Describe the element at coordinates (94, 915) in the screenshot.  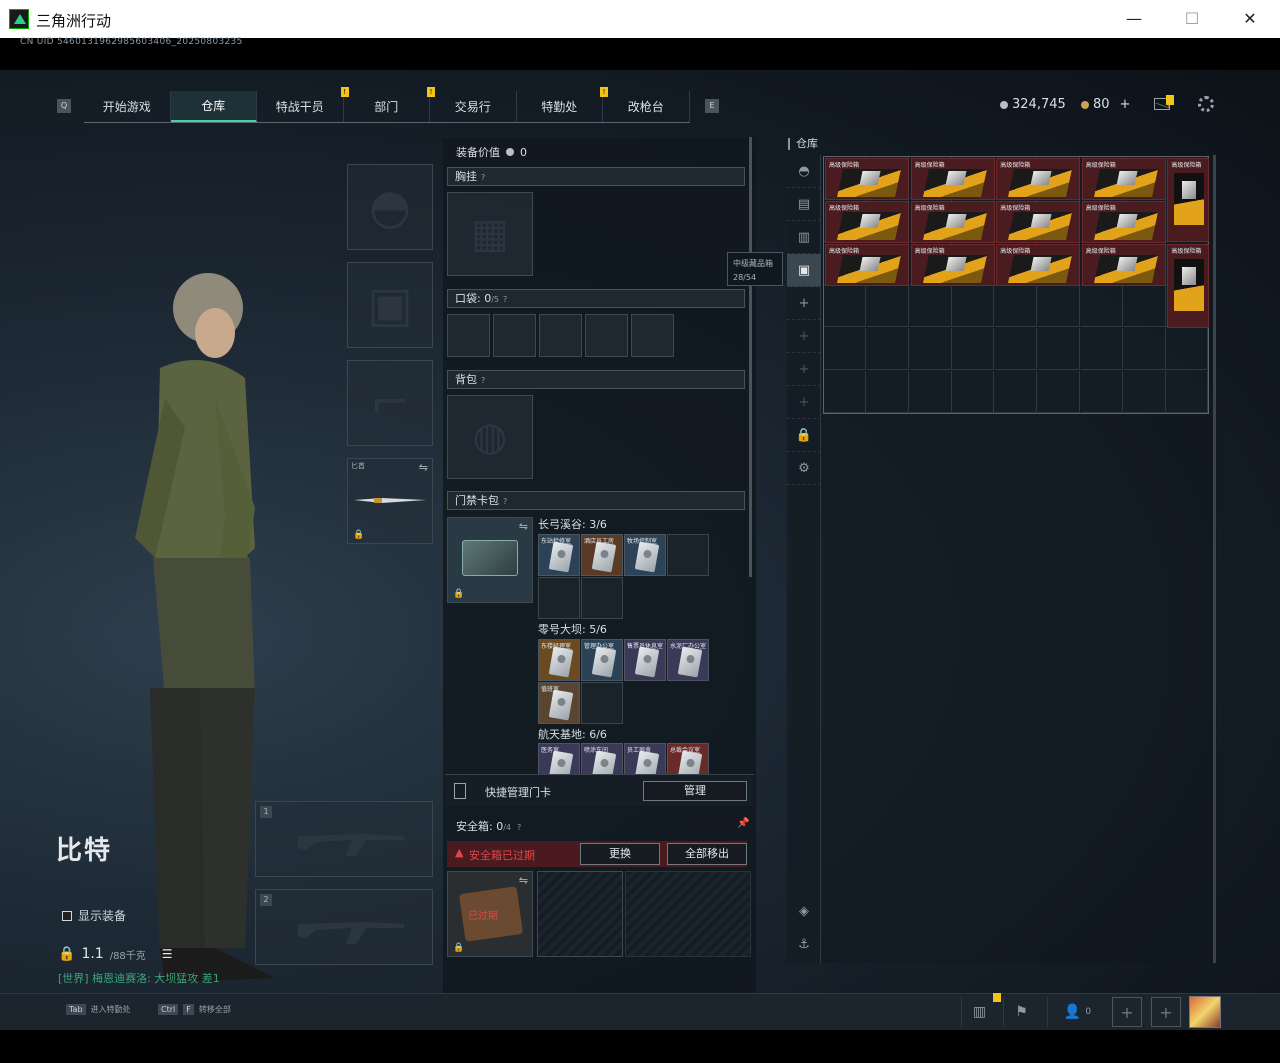
I see `show-gear-toggle: 显示装备` at that location.